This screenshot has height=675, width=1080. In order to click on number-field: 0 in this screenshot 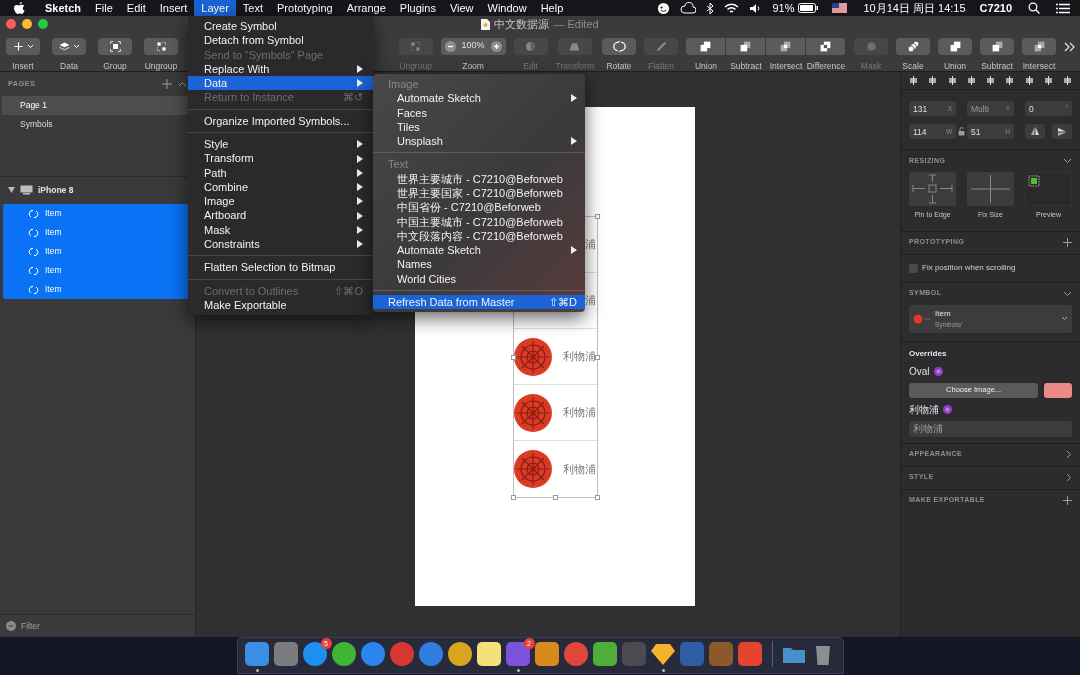, I will do `click(1043, 108)`.